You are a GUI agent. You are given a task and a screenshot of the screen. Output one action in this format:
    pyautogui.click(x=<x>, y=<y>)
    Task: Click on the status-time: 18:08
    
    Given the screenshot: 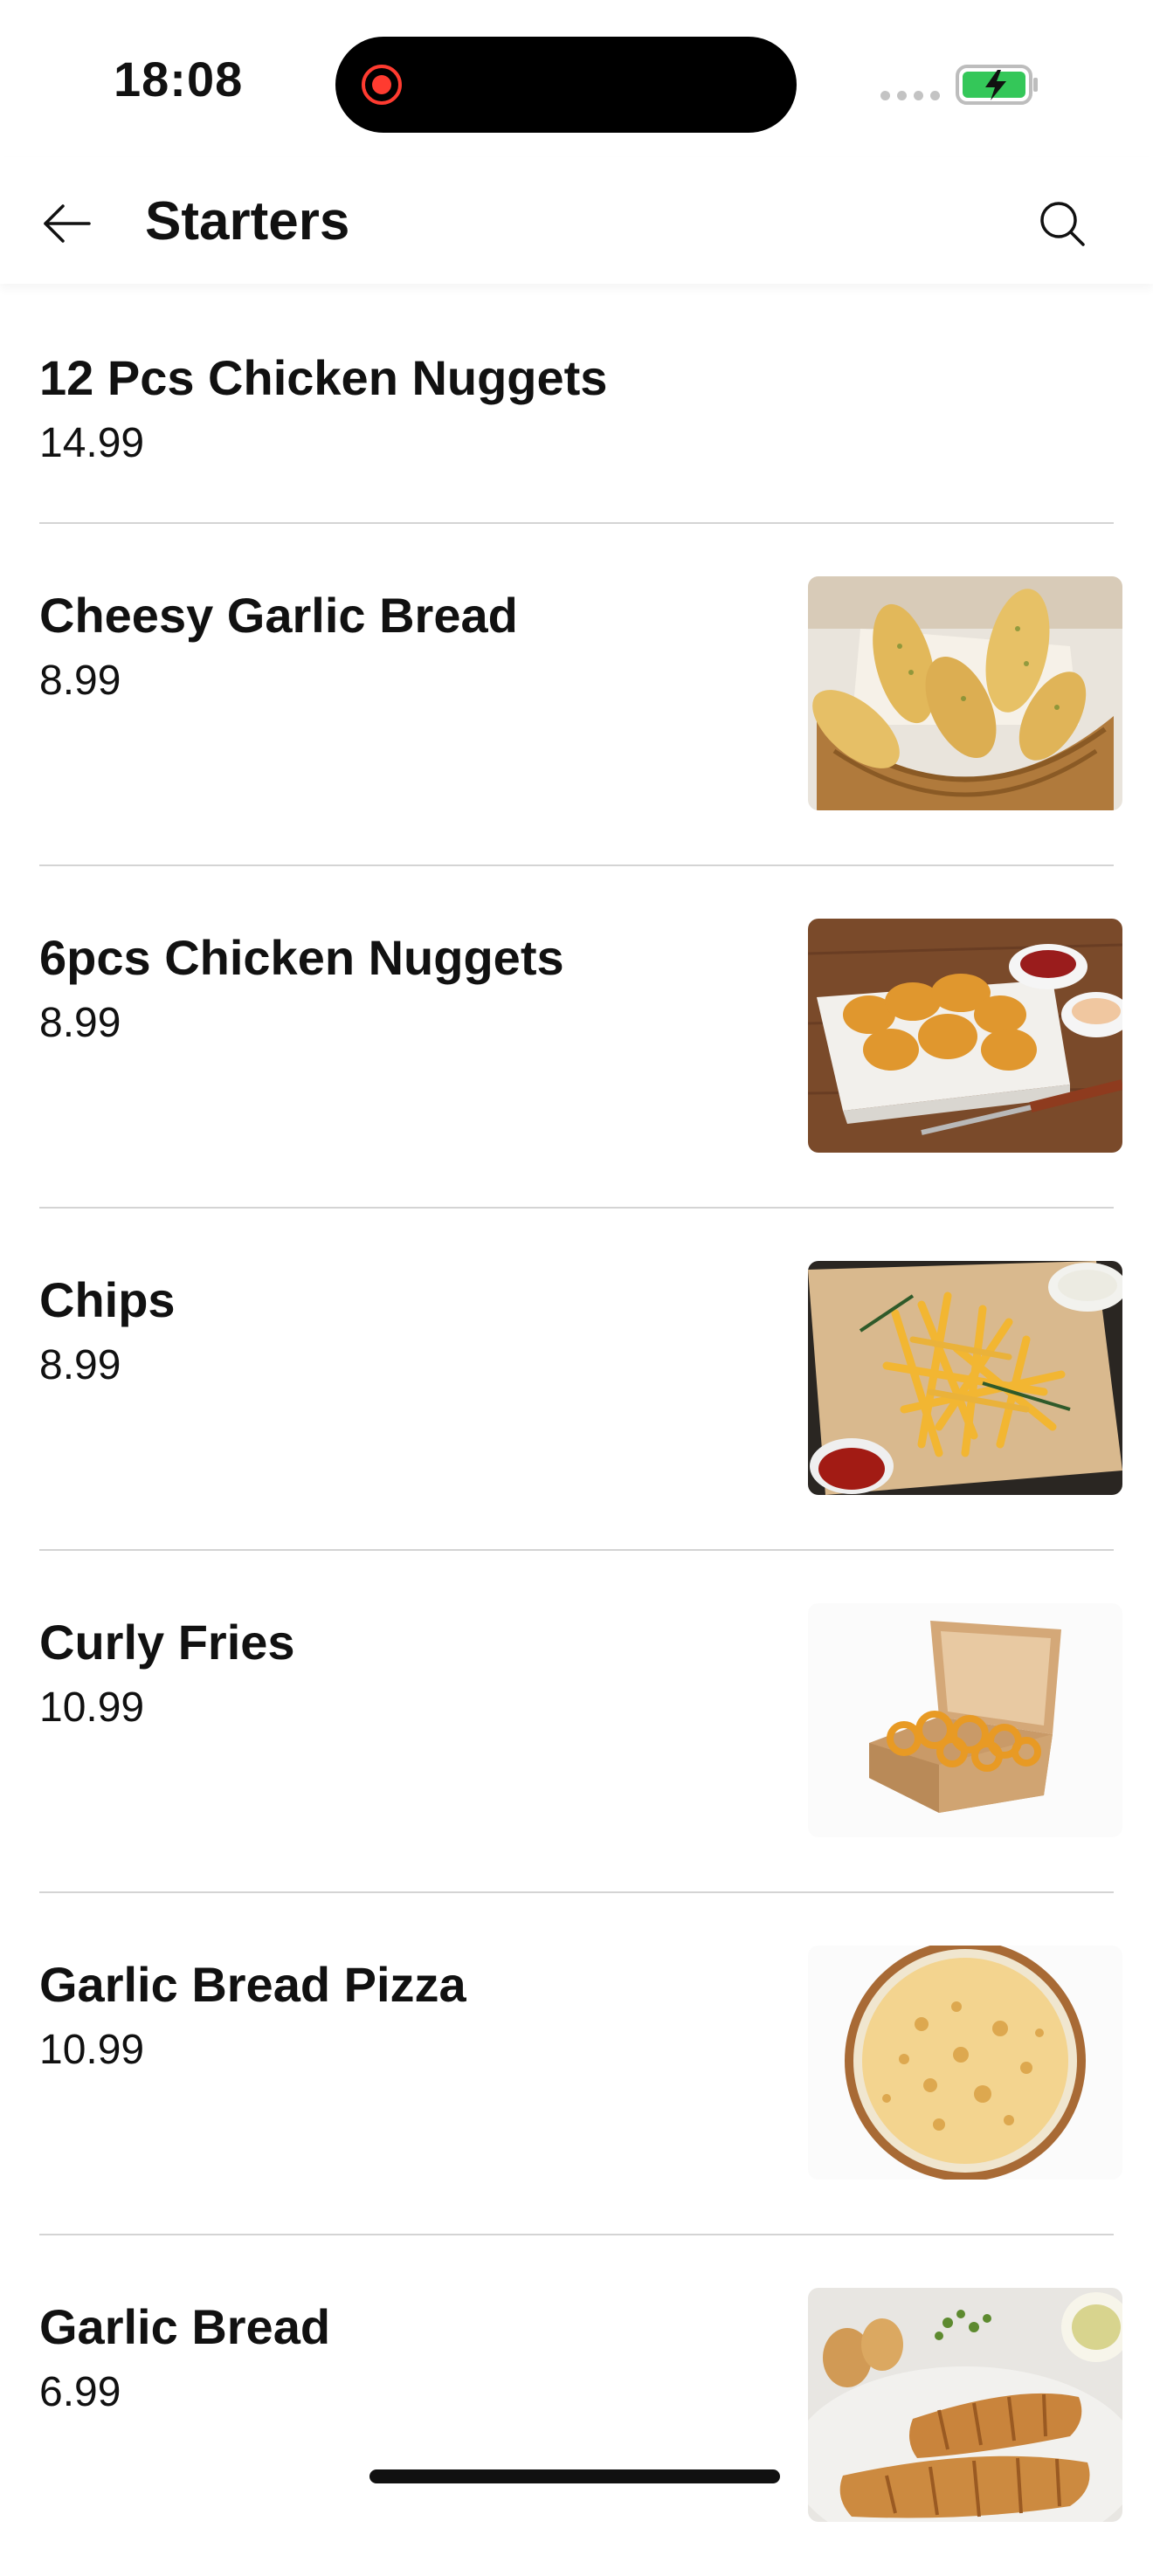 What is the action you would take?
    pyautogui.click(x=179, y=79)
    